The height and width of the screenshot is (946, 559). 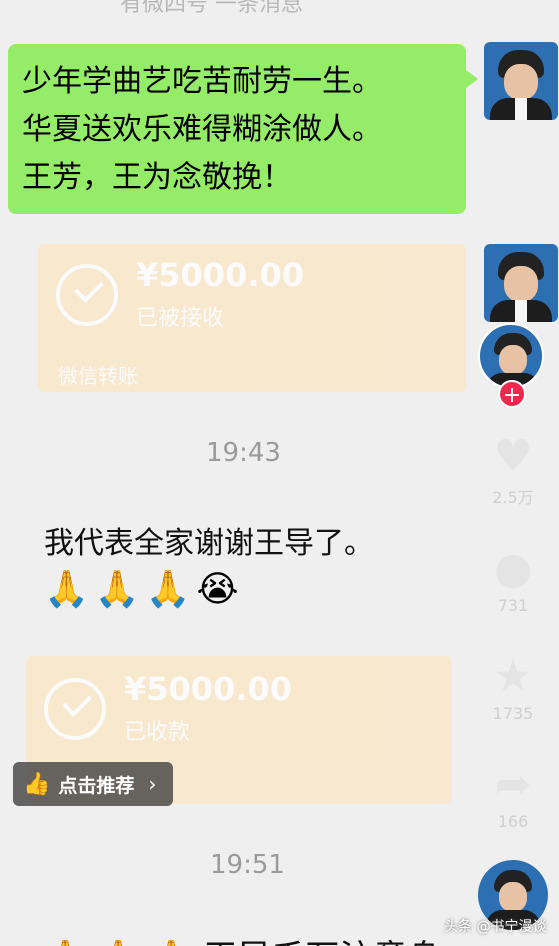 What do you see at coordinates (217, 589) in the screenshot?
I see `crying-face-icon: 😭` at bounding box center [217, 589].